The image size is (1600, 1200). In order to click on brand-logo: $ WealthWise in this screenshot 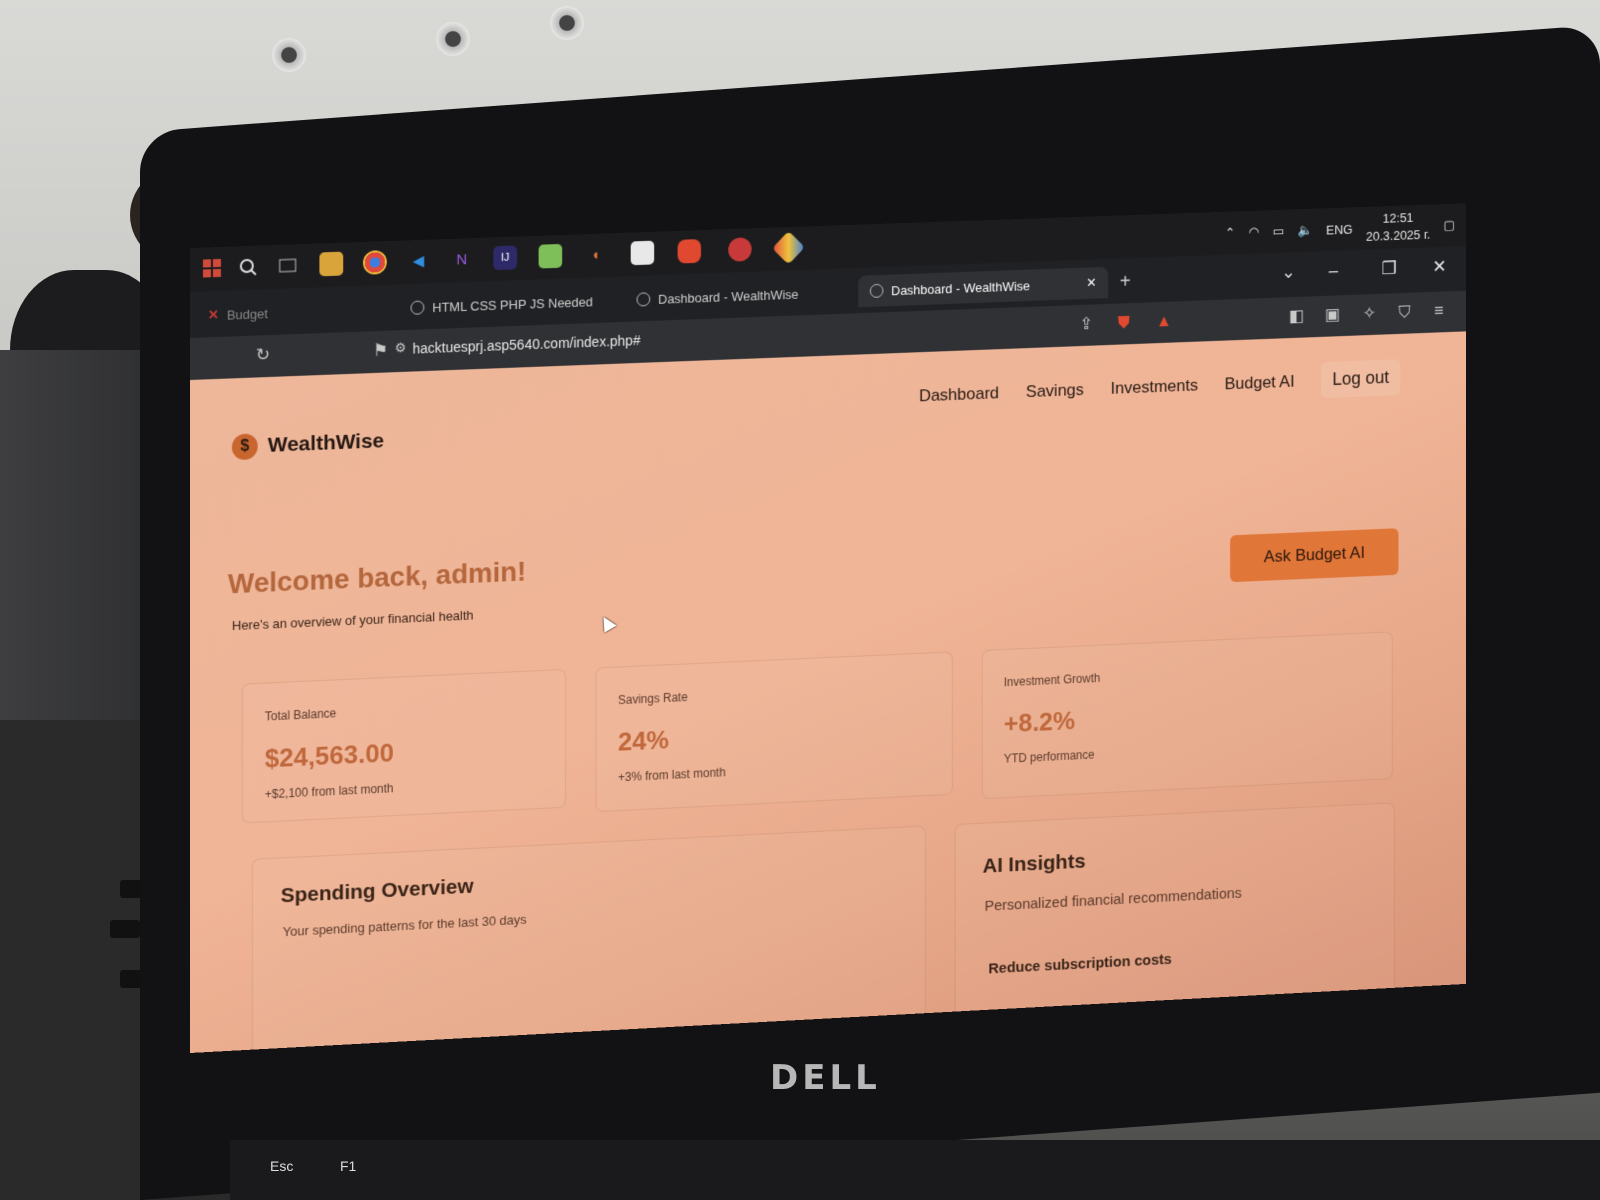, I will do `click(308, 444)`.